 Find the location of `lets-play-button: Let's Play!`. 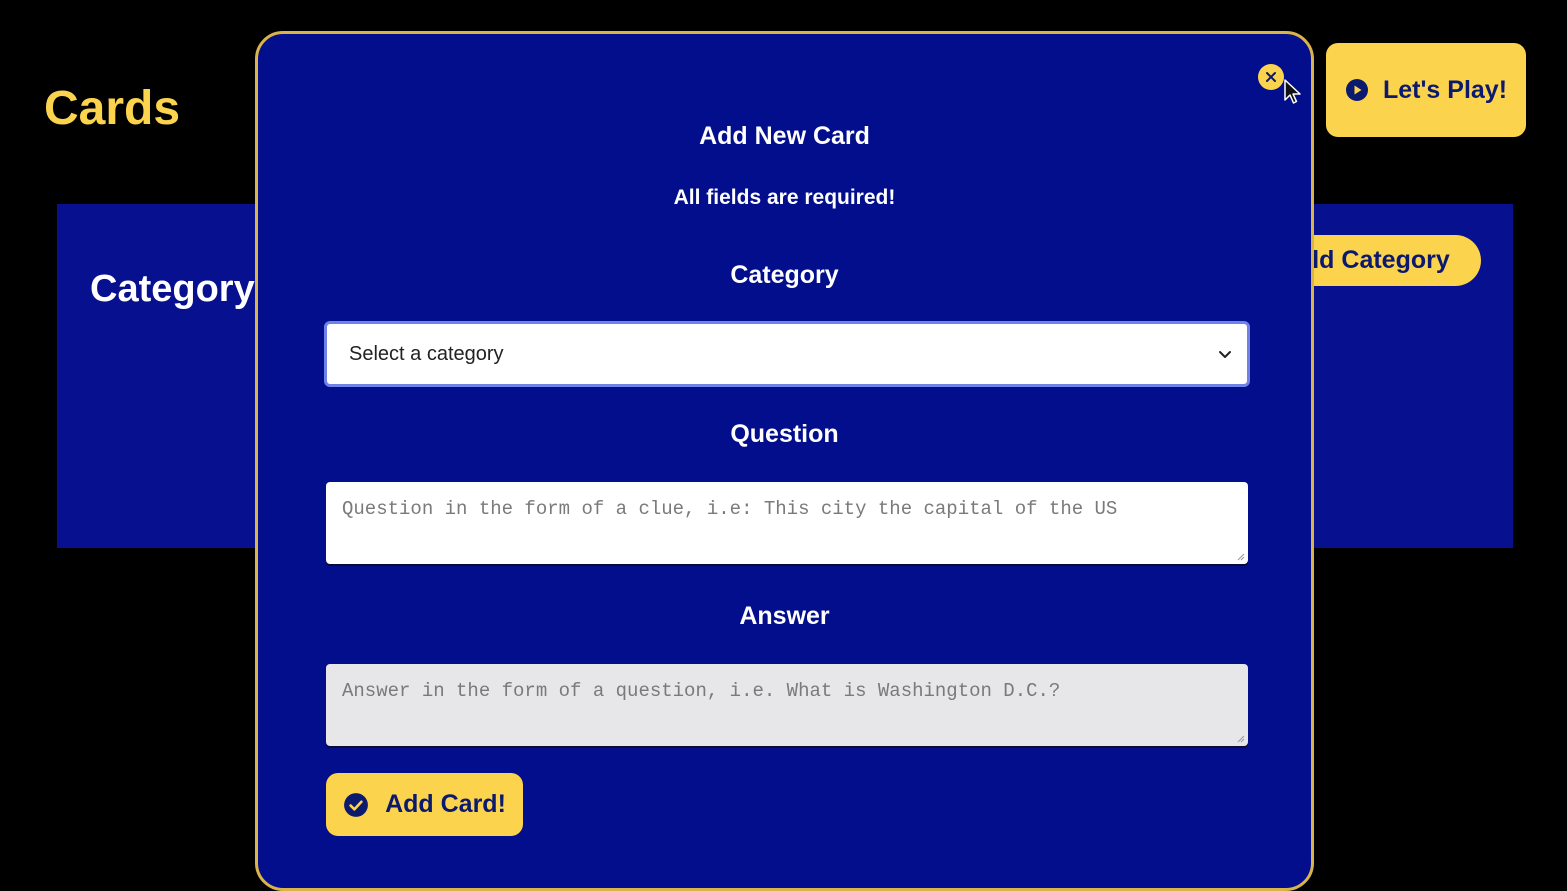

lets-play-button: Let's Play! is located at coordinates (1426, 90).